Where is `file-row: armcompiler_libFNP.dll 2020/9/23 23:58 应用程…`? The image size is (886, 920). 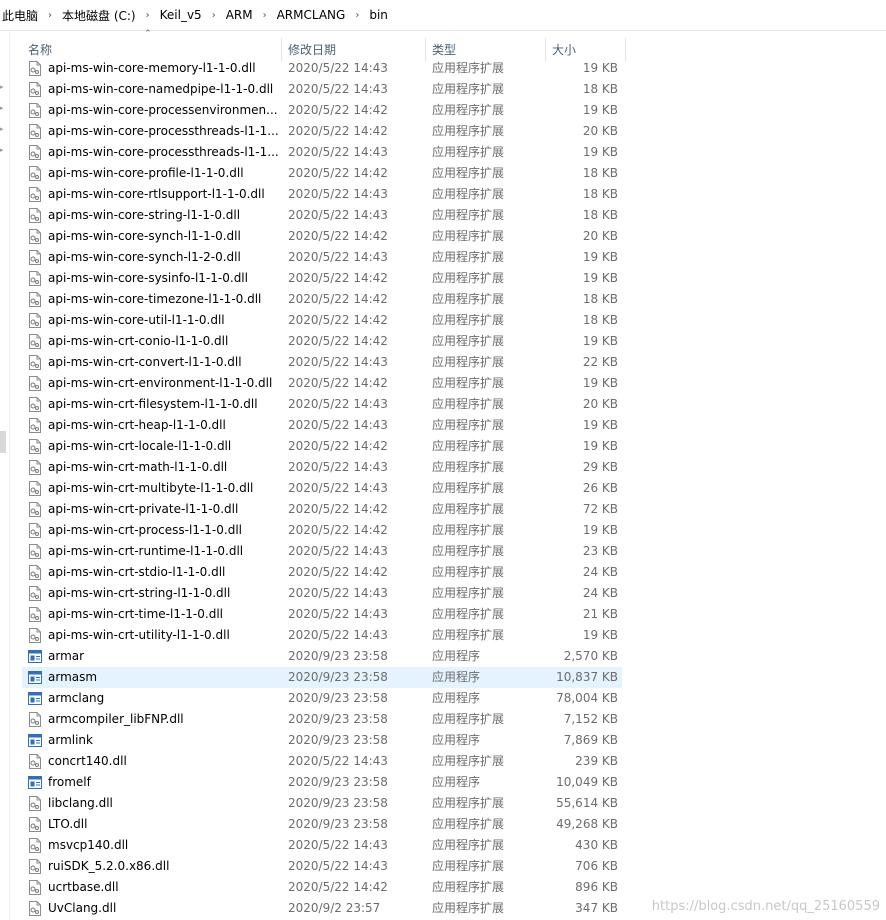
file-row: armcompiler_libFNP.dll 2020/9/23 23:58 应用程… is located at coordinates (322, 719).